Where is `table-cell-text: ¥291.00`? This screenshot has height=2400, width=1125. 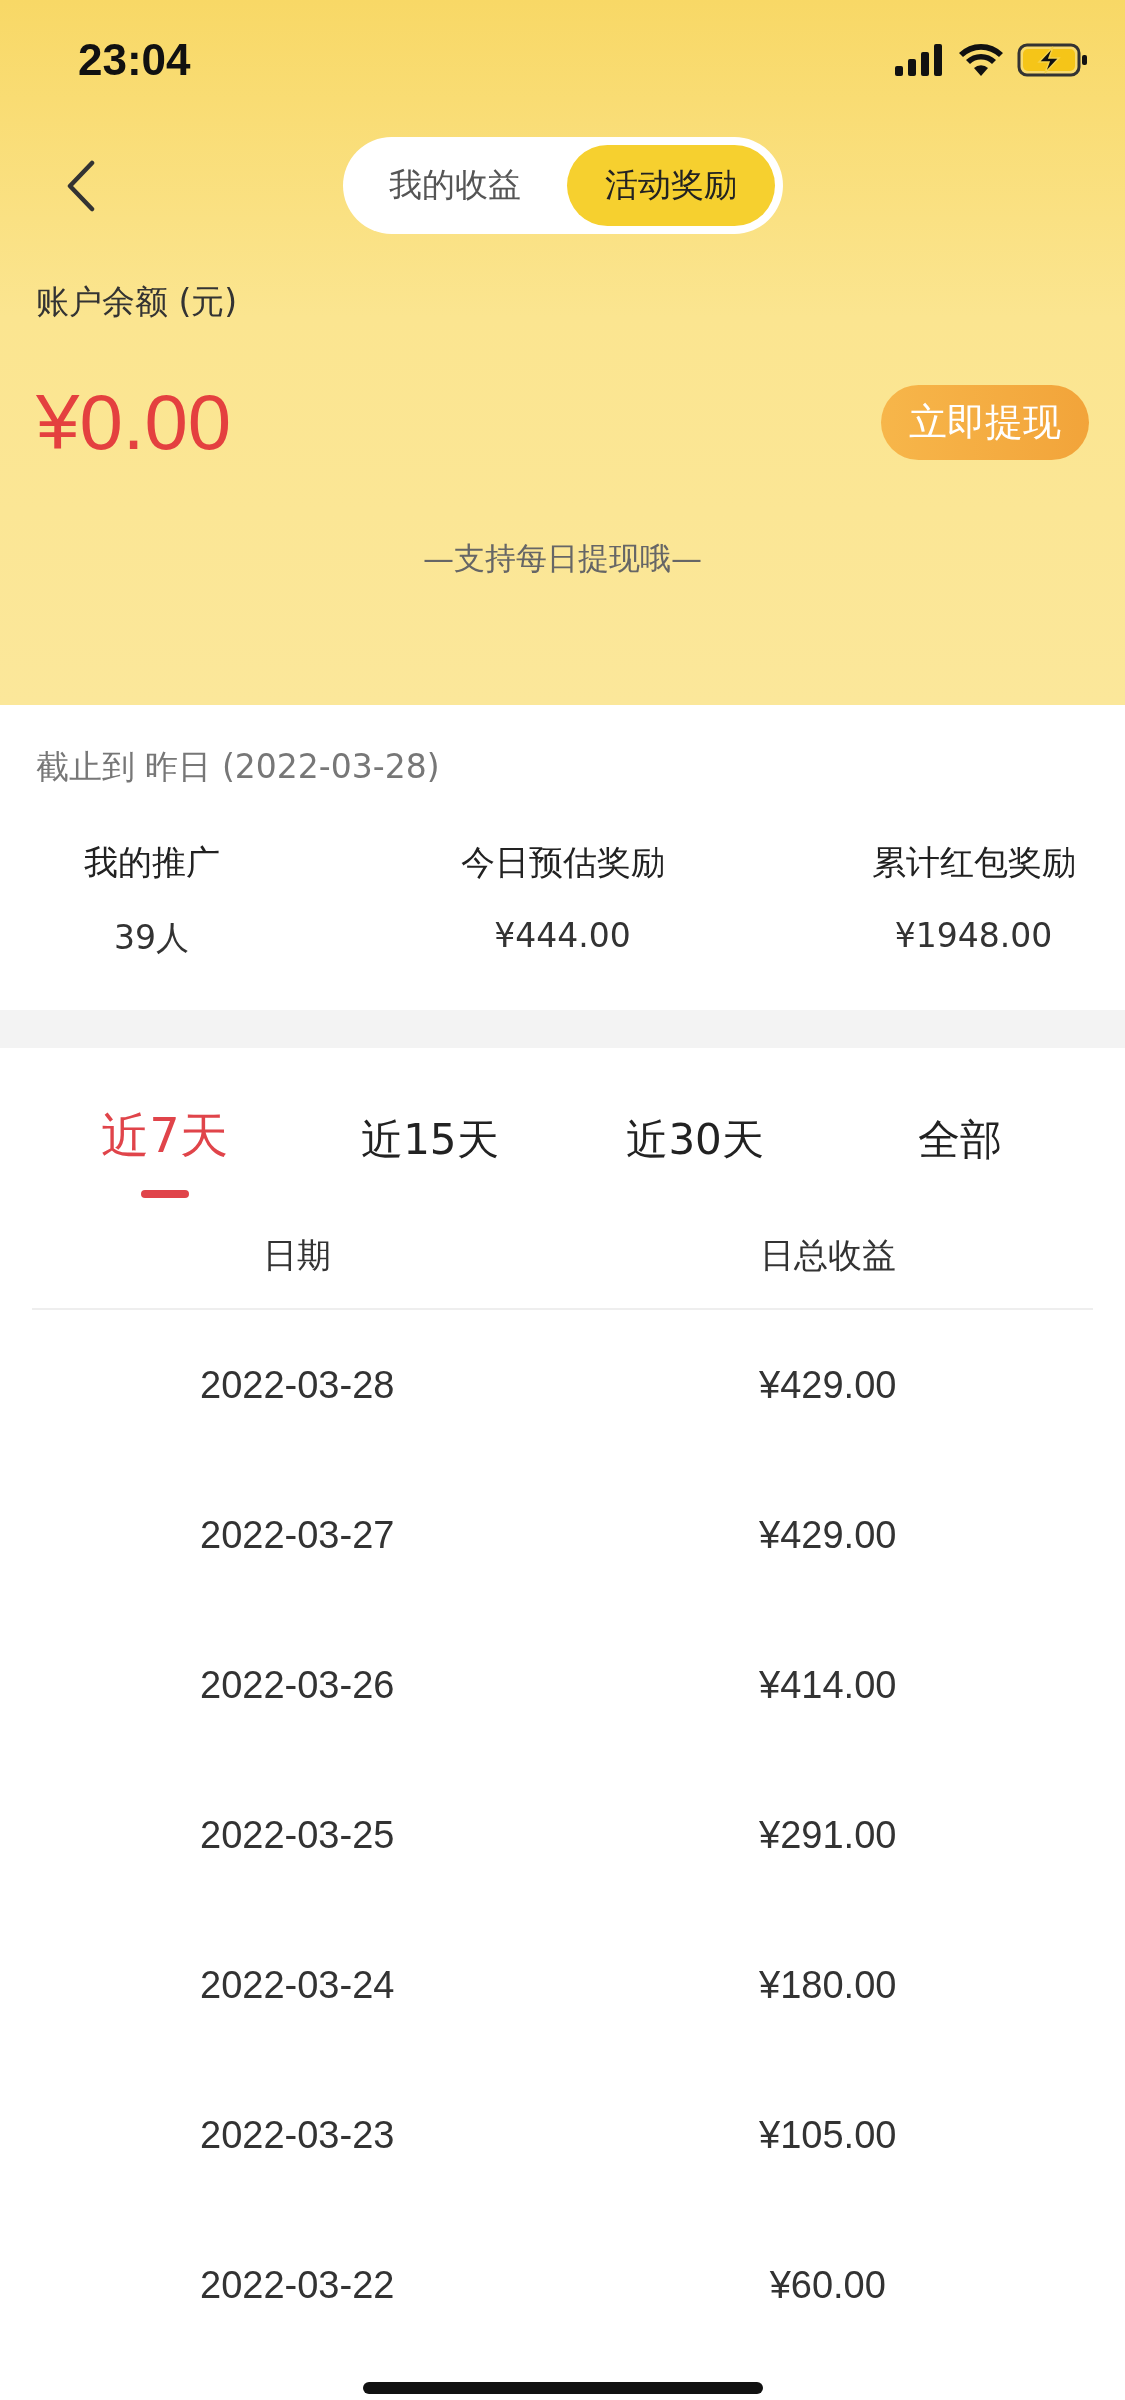 table-cell-text: ¥291.00 is located at coordinates (828, 1835).